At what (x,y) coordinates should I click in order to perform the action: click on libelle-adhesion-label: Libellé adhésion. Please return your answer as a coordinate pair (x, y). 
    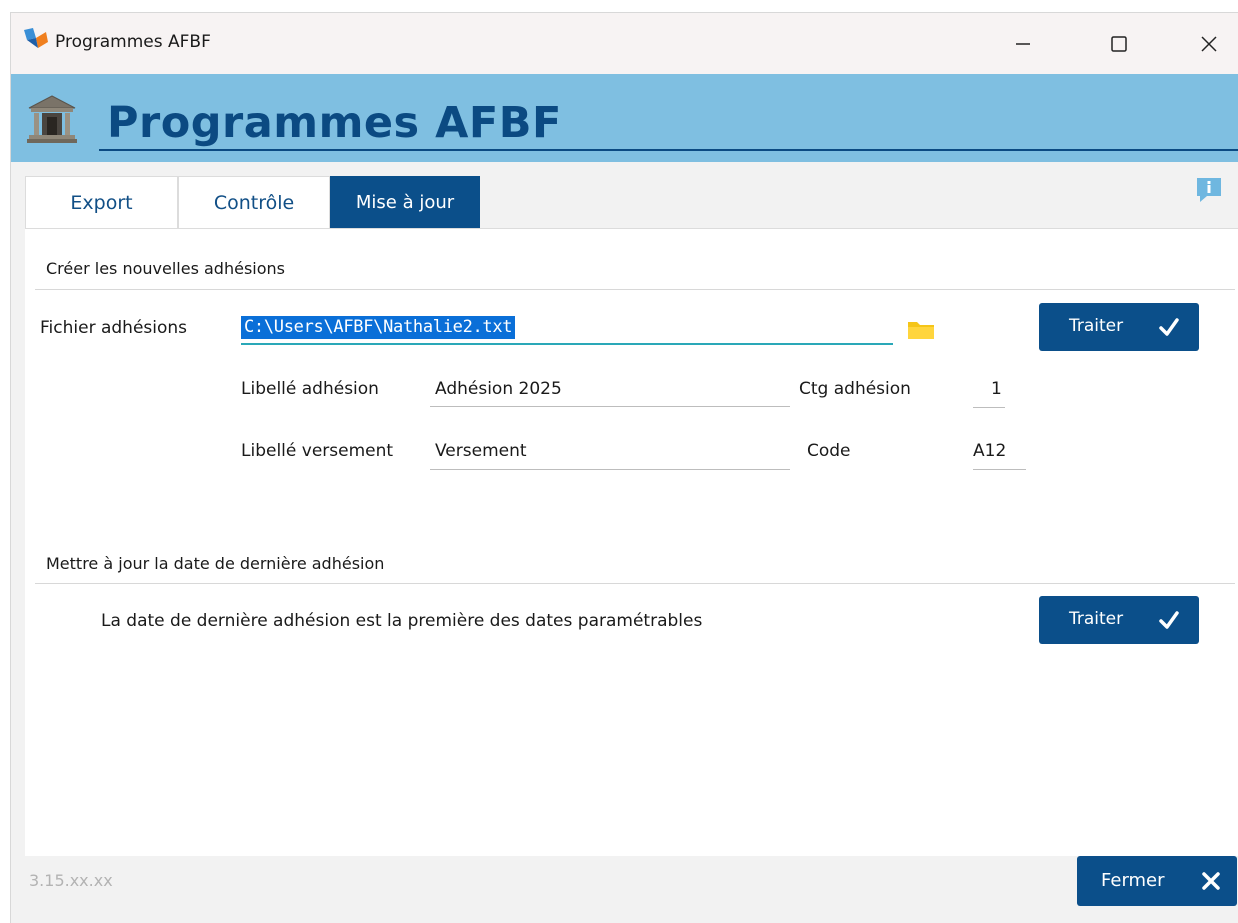
    Looking at the image, I should click on (310, 389).